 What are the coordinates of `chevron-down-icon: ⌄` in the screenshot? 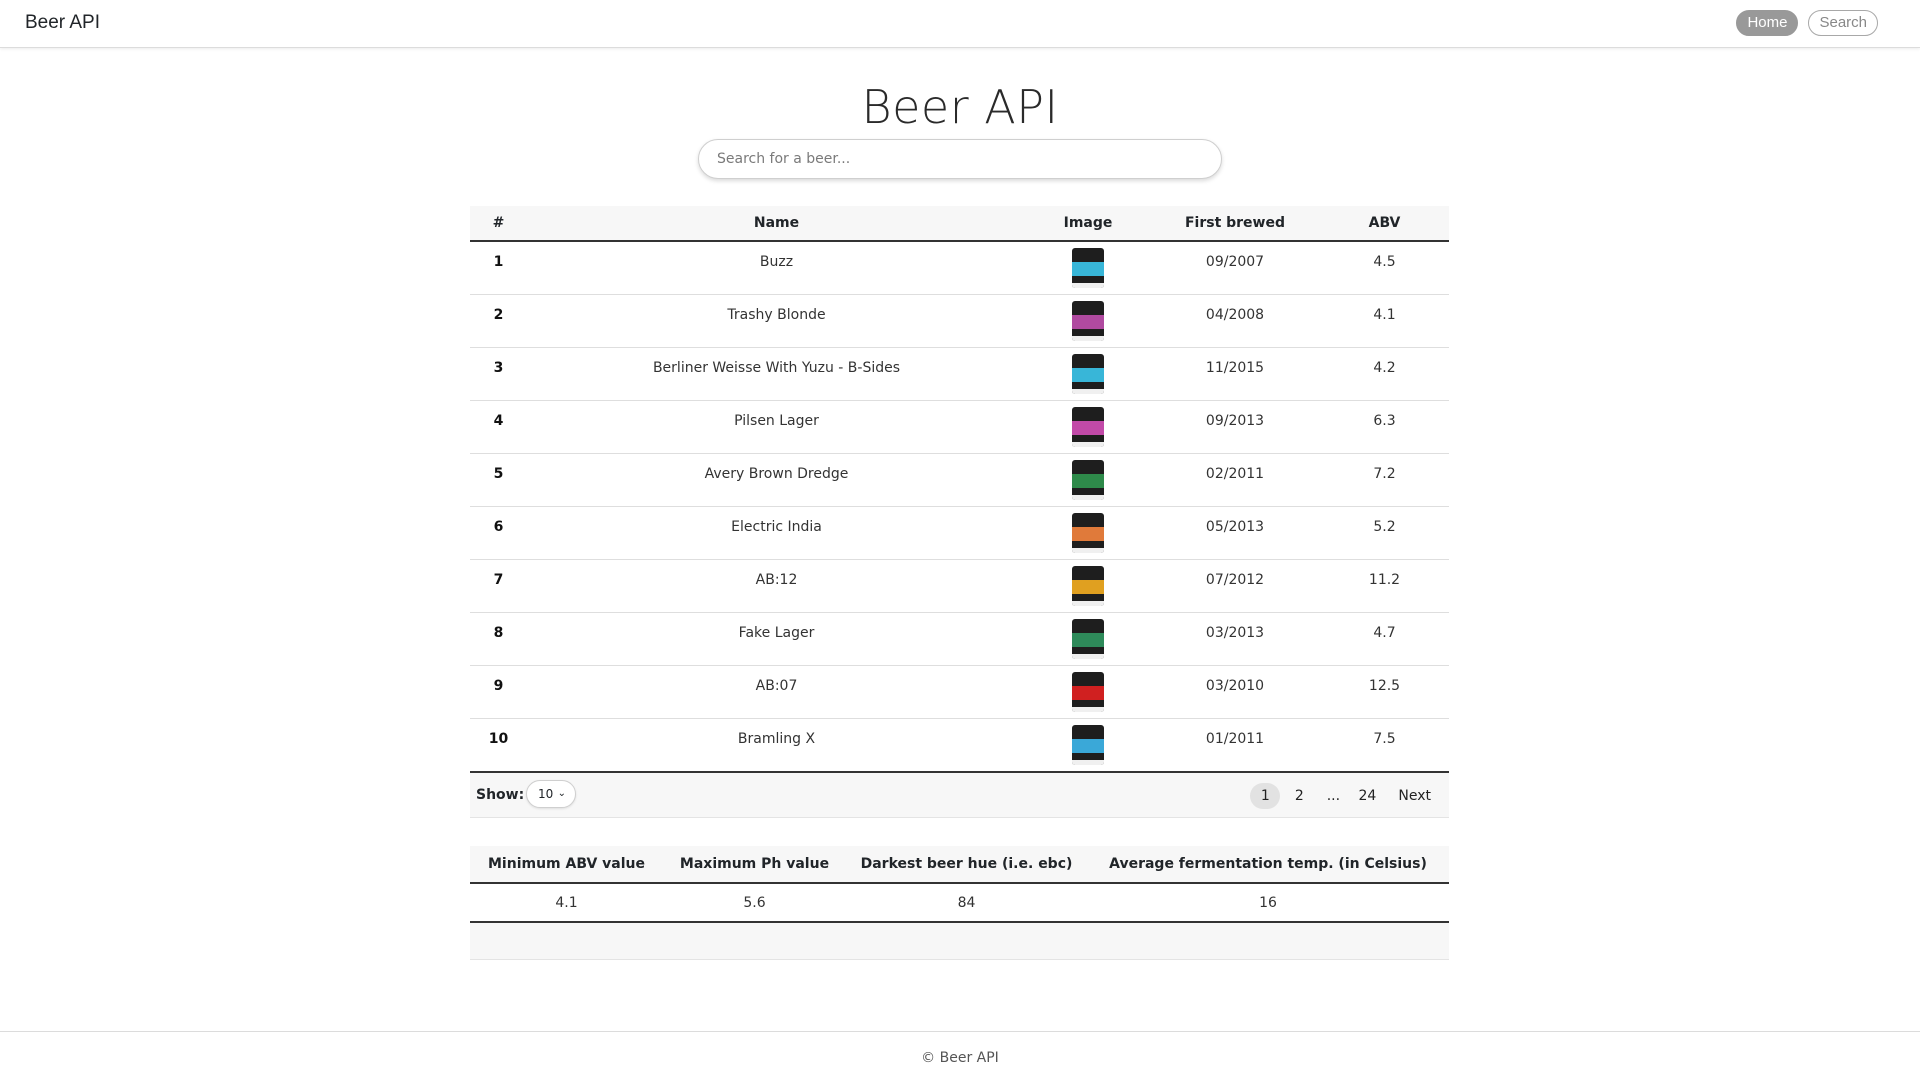 It's located at (561, 793).